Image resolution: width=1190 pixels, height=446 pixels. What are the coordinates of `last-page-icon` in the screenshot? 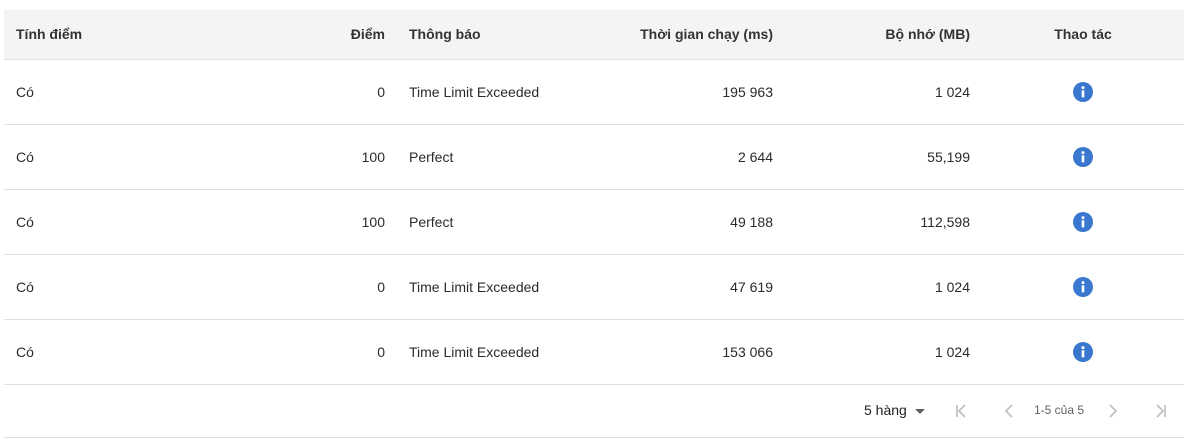 It's located at (1160, 411).